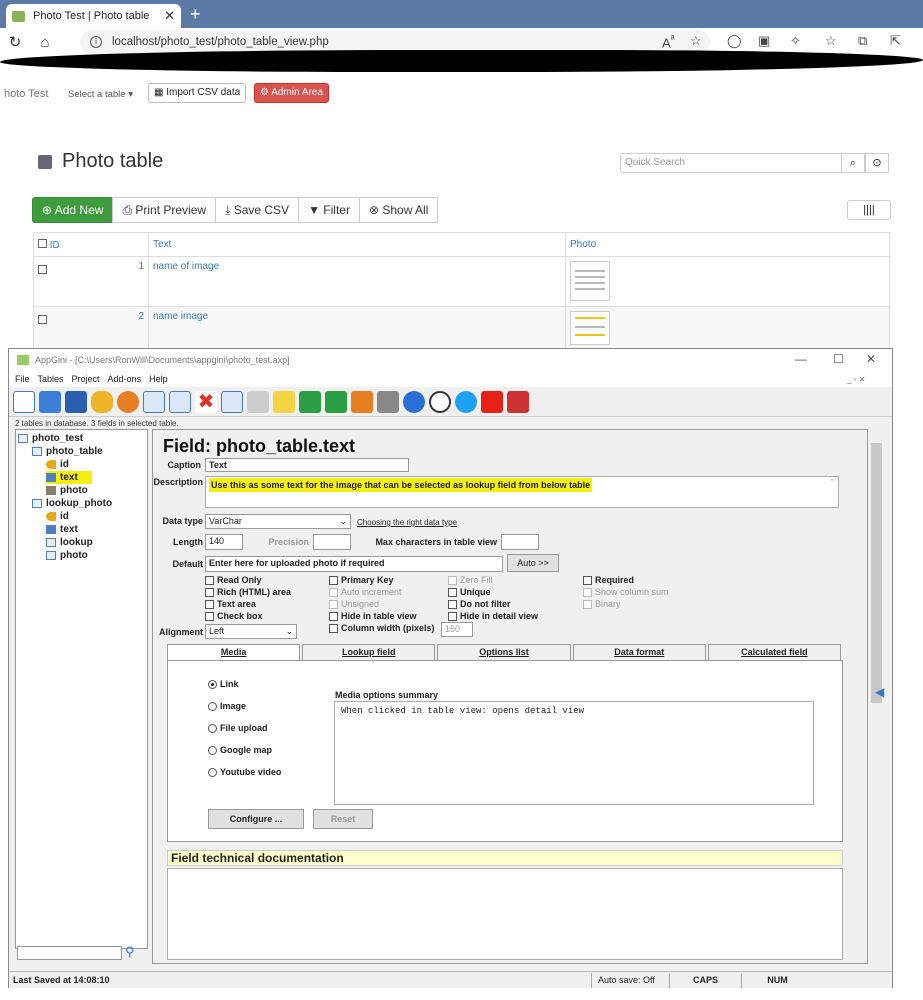  What do you see at coordinates (457, 629) in the screenshot?
I see `column-width-input: 150` at bounding box center [457, 629].